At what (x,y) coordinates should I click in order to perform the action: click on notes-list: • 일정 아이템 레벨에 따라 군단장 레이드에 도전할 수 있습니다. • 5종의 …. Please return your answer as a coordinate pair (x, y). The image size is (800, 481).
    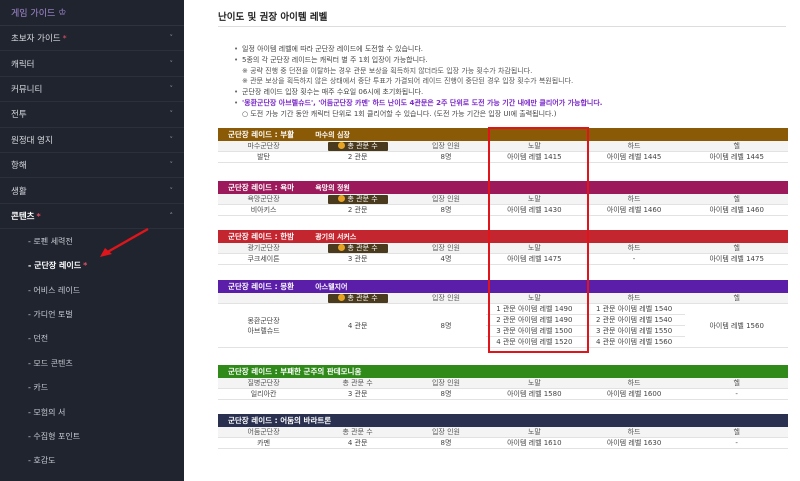
    Looking at the image, I should click on (509, 82).